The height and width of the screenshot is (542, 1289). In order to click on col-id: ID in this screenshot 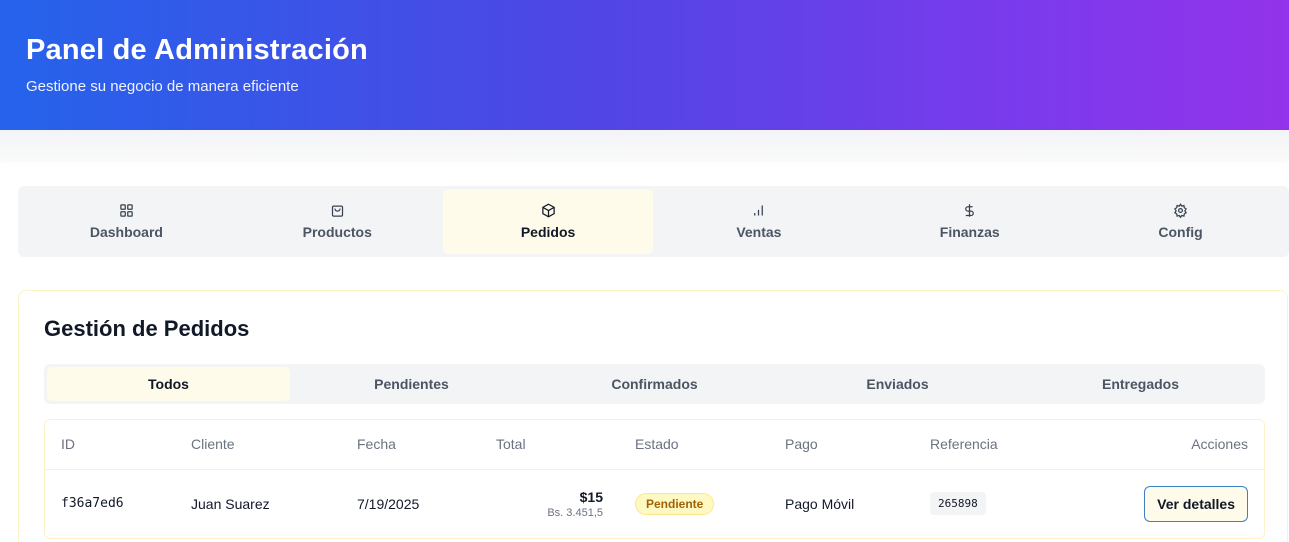, I will do `click(110, 445)`.